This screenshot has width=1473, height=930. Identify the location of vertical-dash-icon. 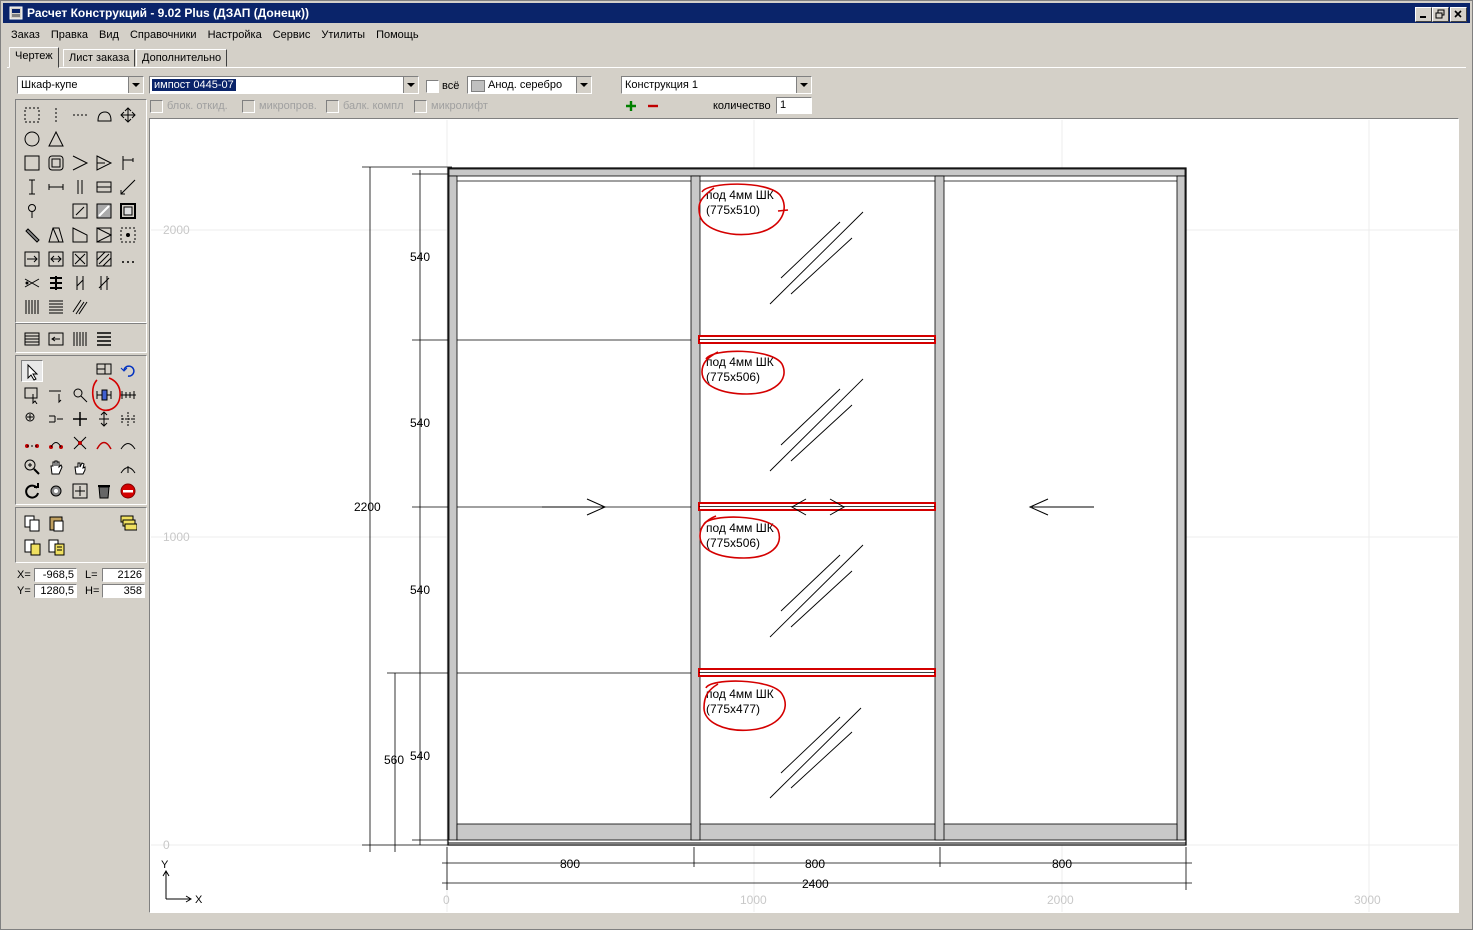
(56, 115).